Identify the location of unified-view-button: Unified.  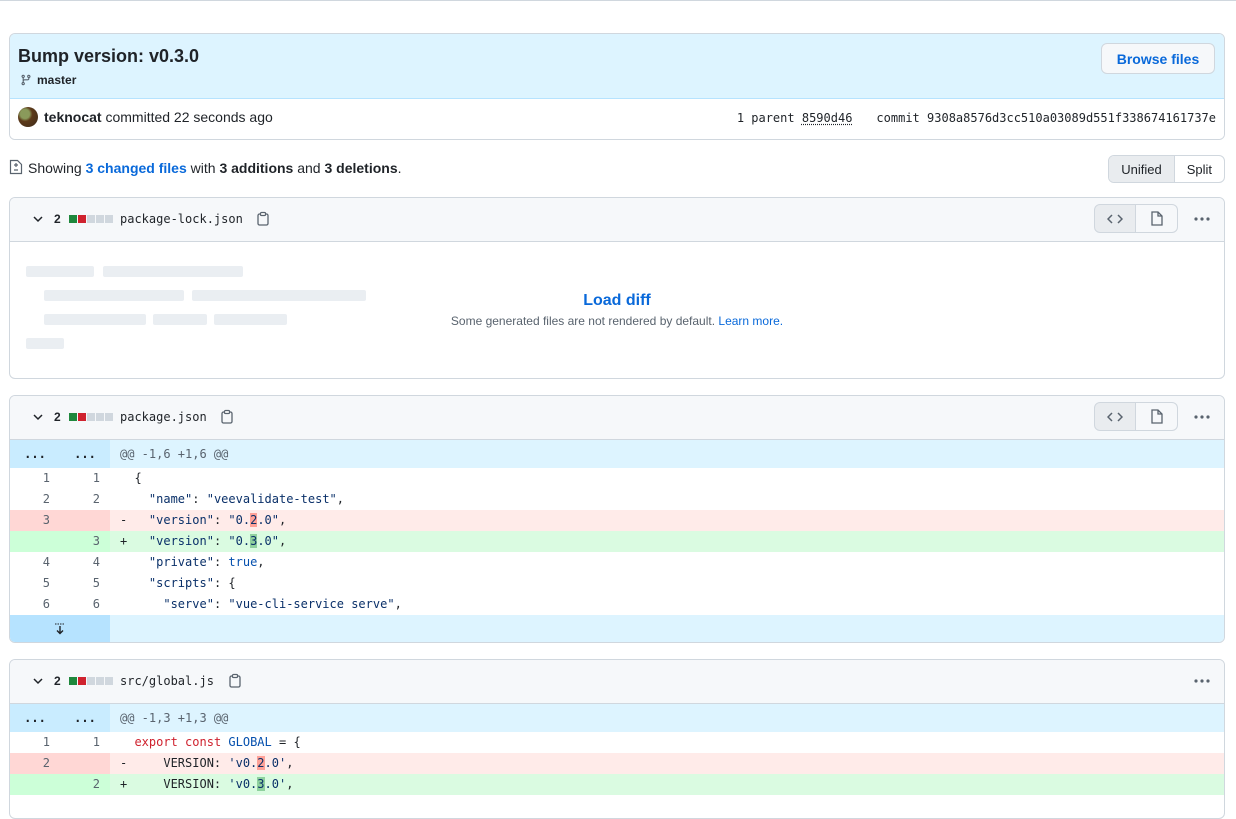
(1142, 169).